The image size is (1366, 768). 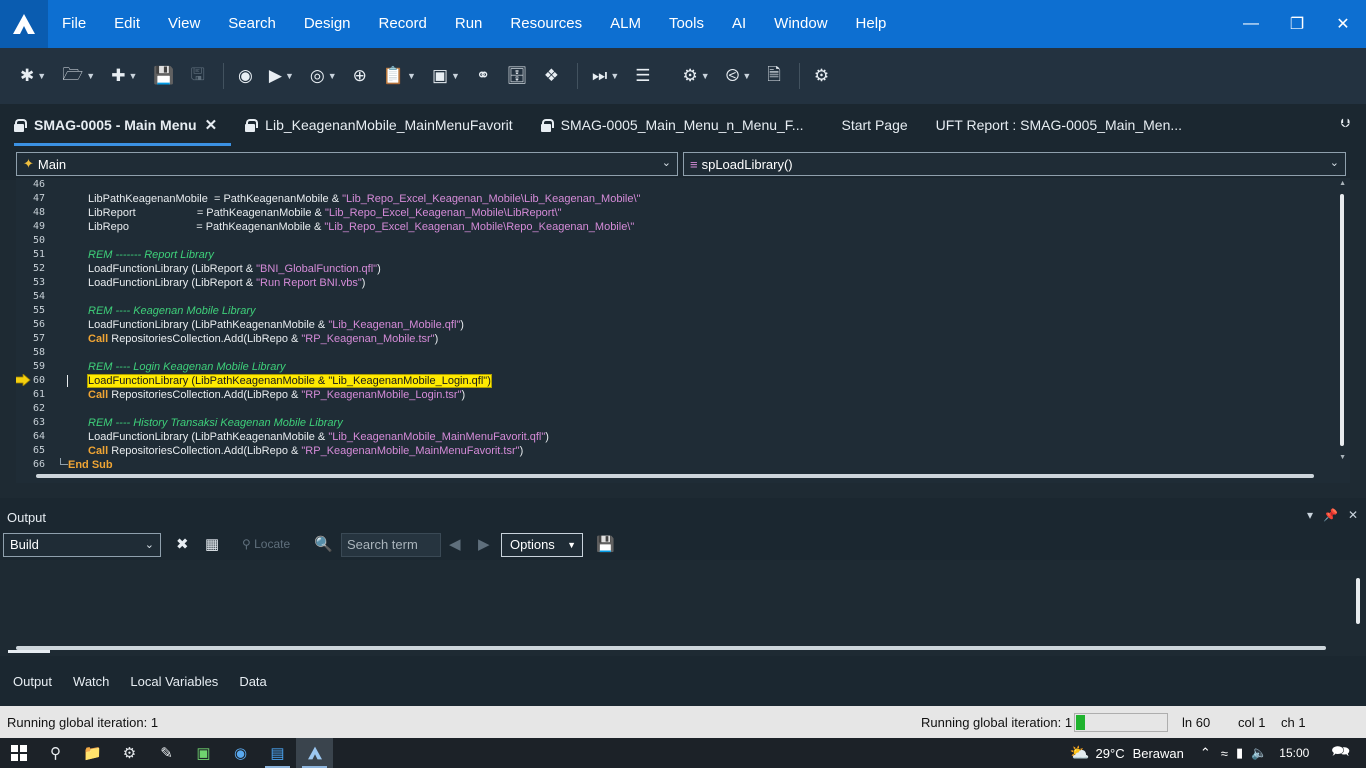 I want to click on menu-item-resources: Resources, so click(x=546, y=24).